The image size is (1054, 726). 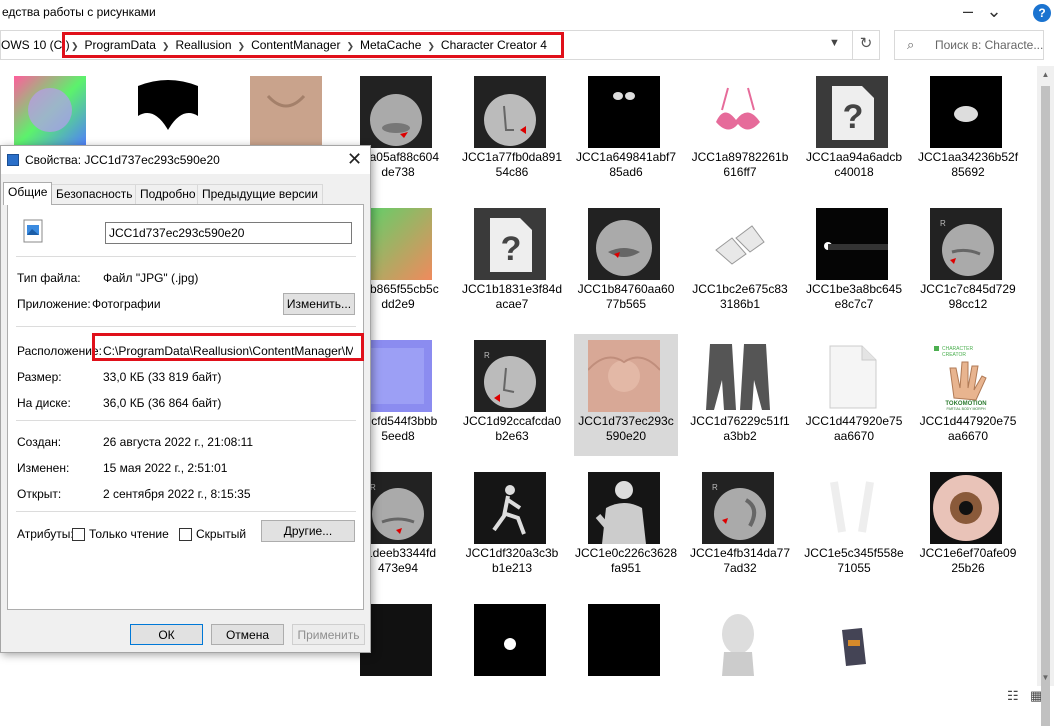 I want to click on readonly-checkbox, so click(x=78, y=534).